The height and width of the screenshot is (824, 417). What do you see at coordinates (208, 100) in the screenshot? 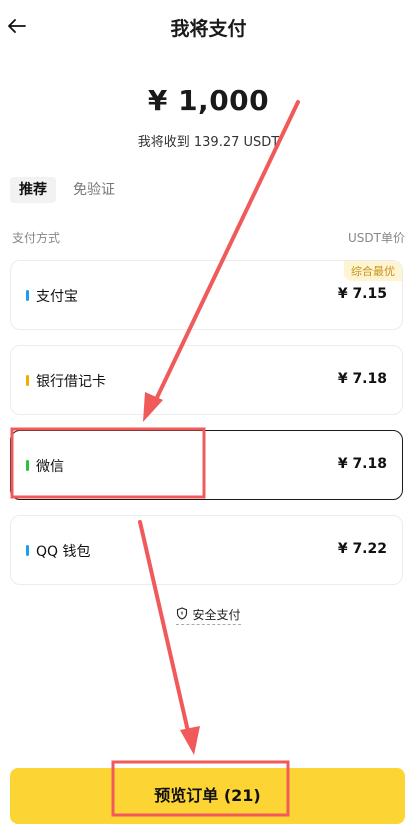
I see `pay-amount: ¥ 1,000` at bounding box center [208, 100].